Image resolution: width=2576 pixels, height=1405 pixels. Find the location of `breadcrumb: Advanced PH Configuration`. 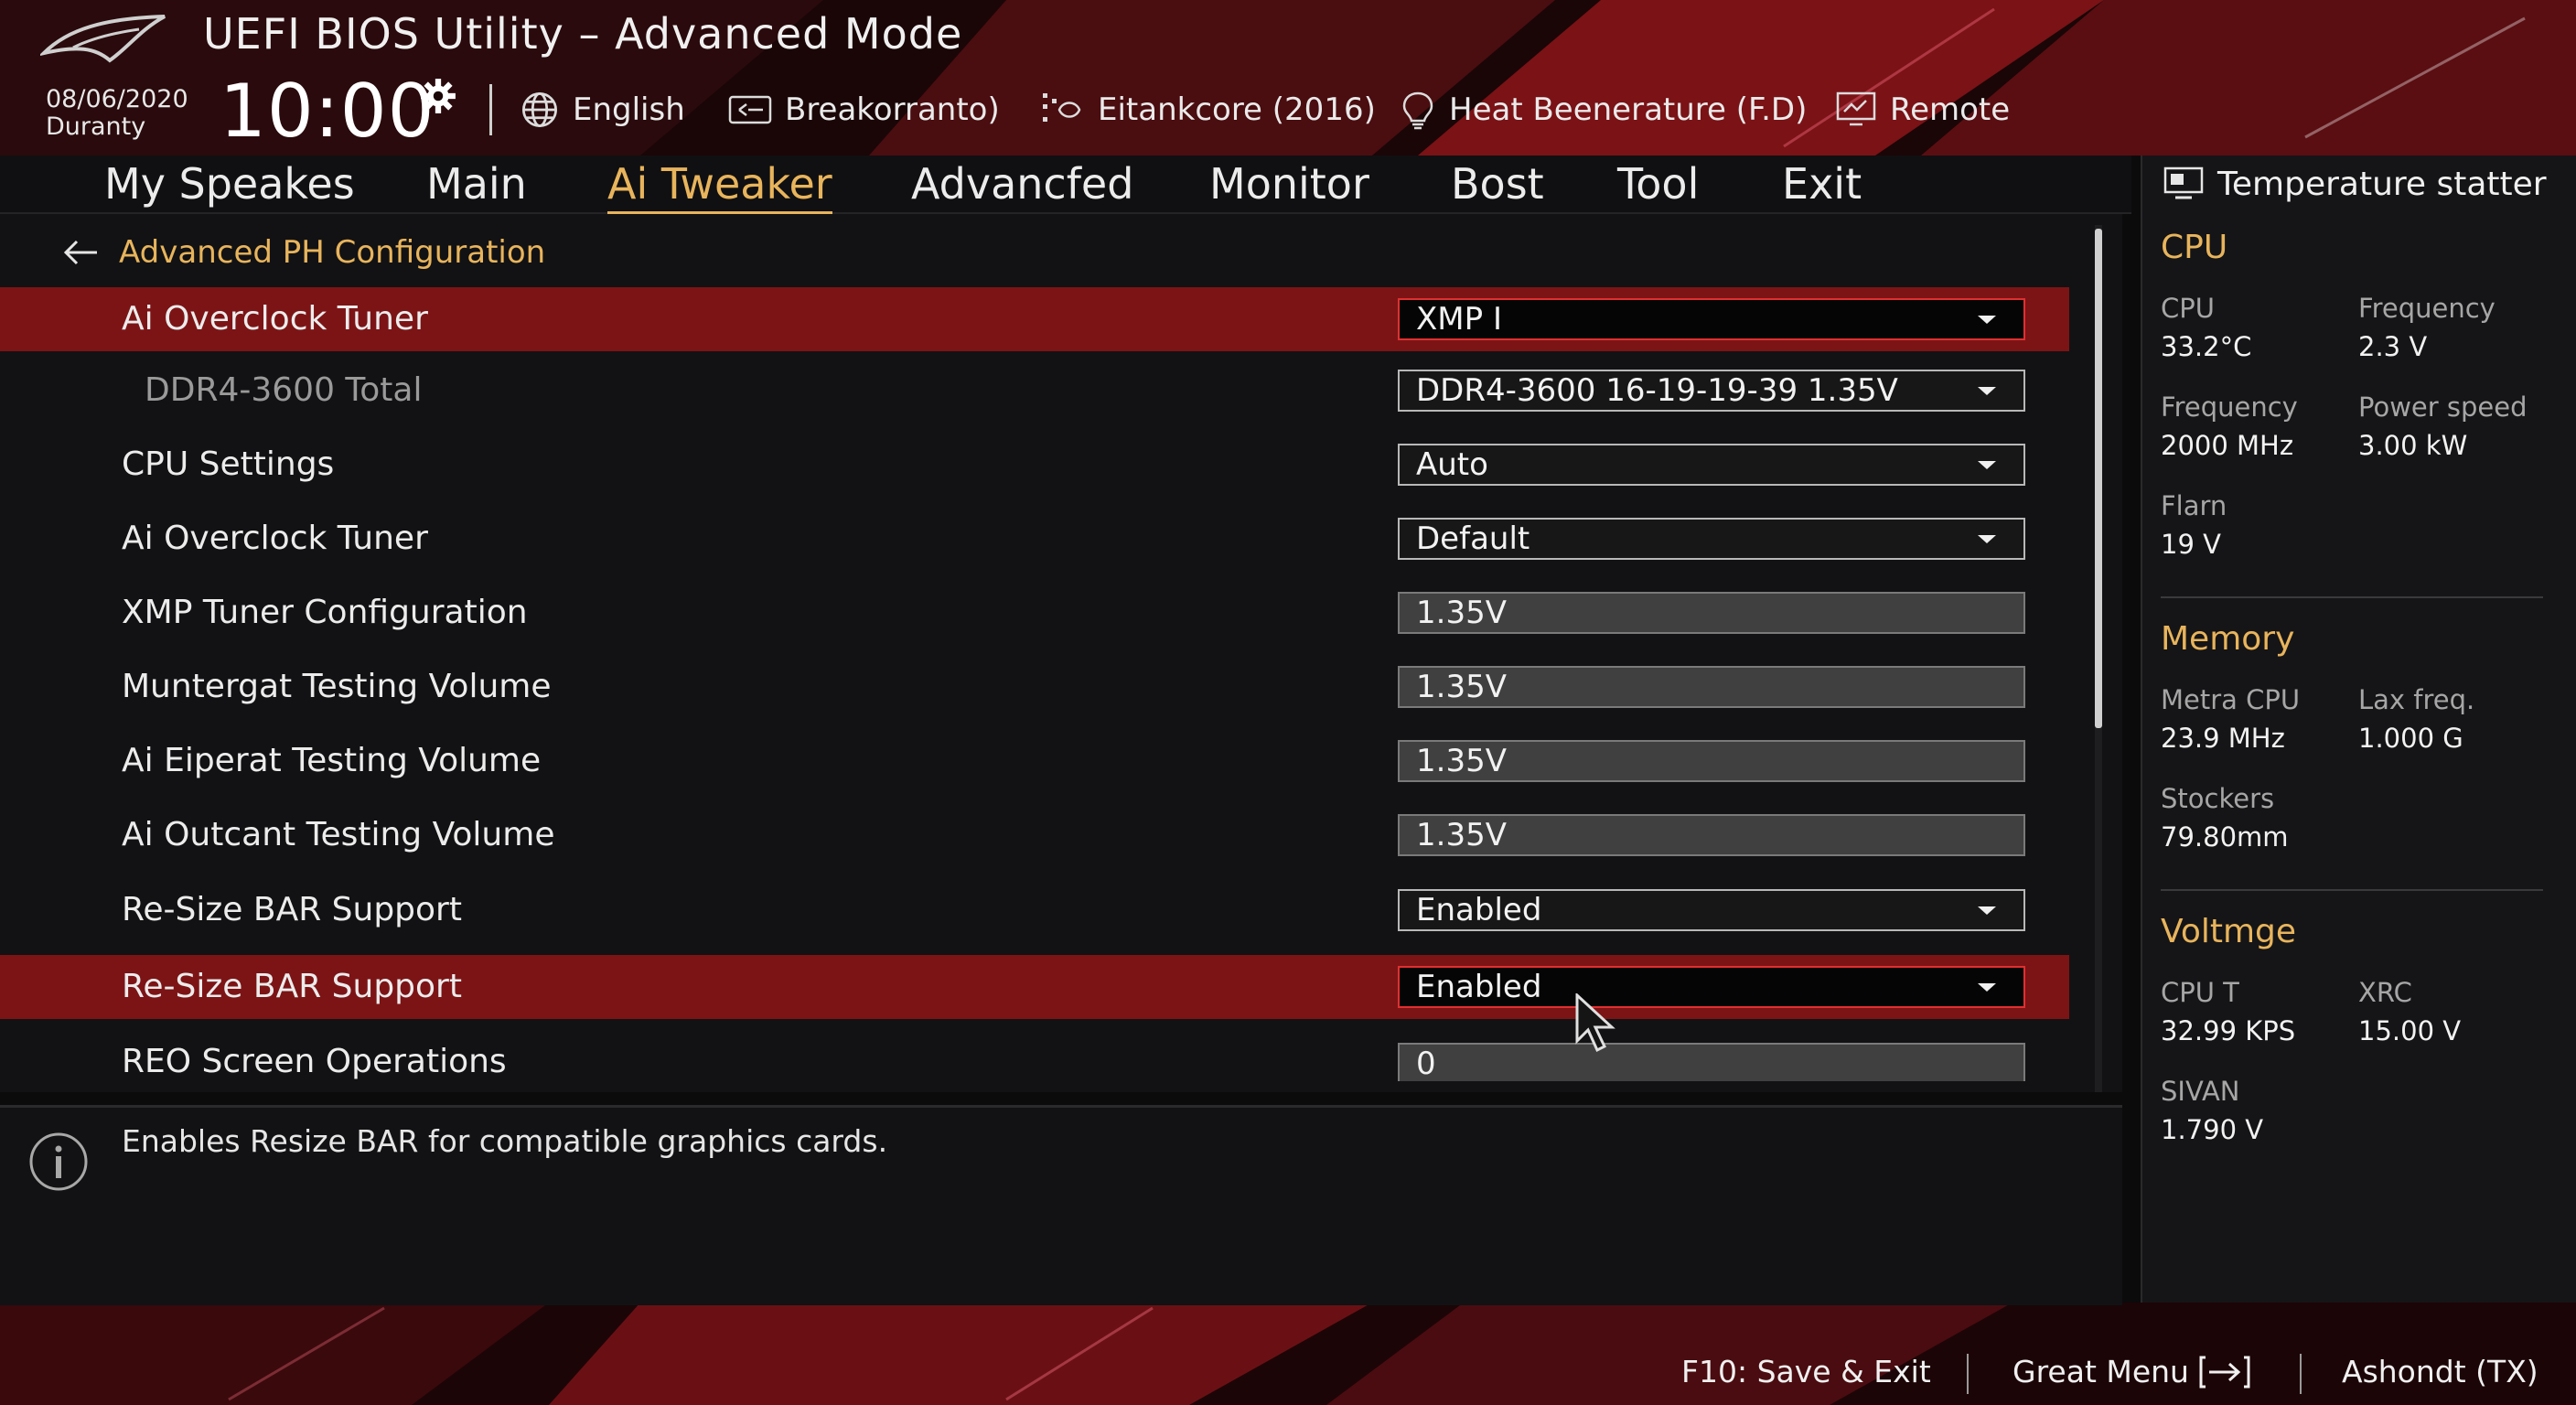

breadcrumb: Advanced PH Configuration is located at coordinates (303, 252).